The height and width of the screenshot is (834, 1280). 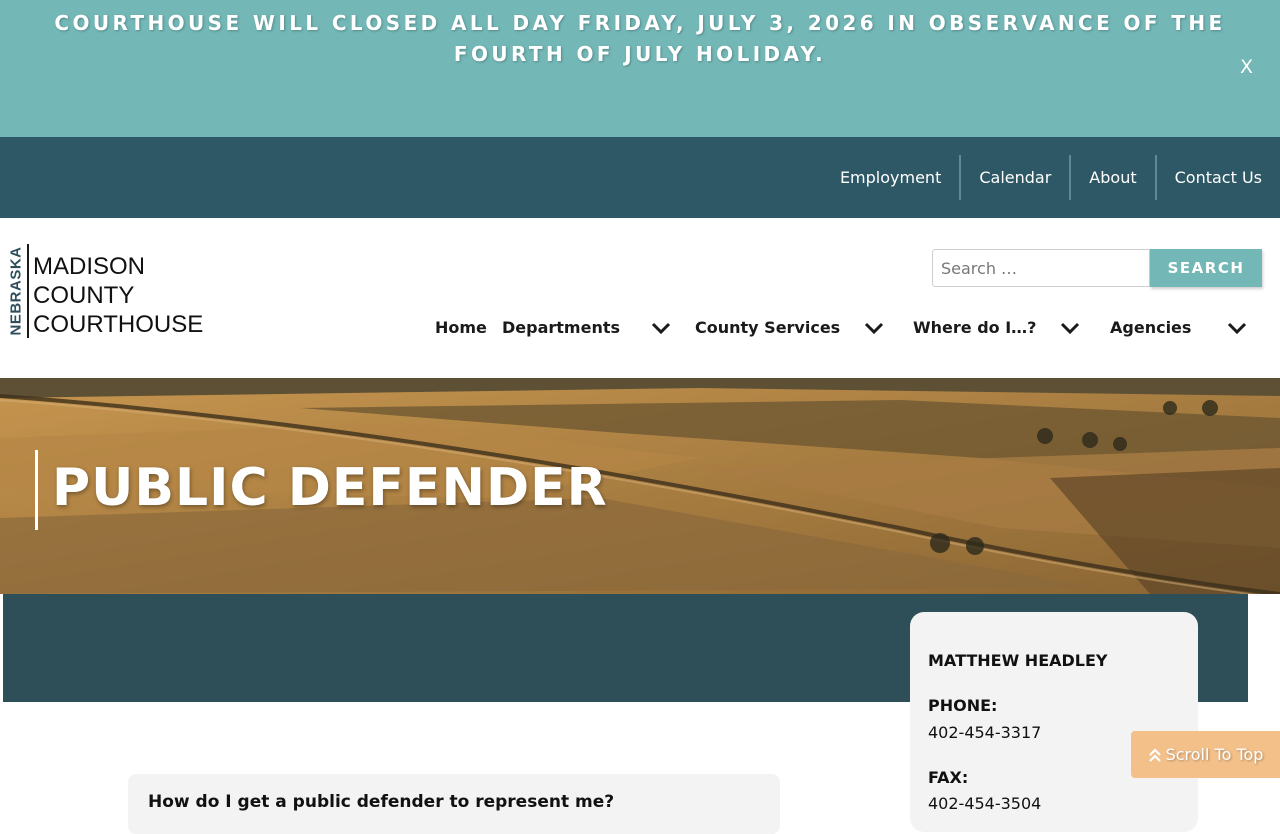 What do you see at coordinates (640, 177) in the screenshot?
I see `utility-bar: Employment Calendar About Contact Us` at bounding box center [640, 177].